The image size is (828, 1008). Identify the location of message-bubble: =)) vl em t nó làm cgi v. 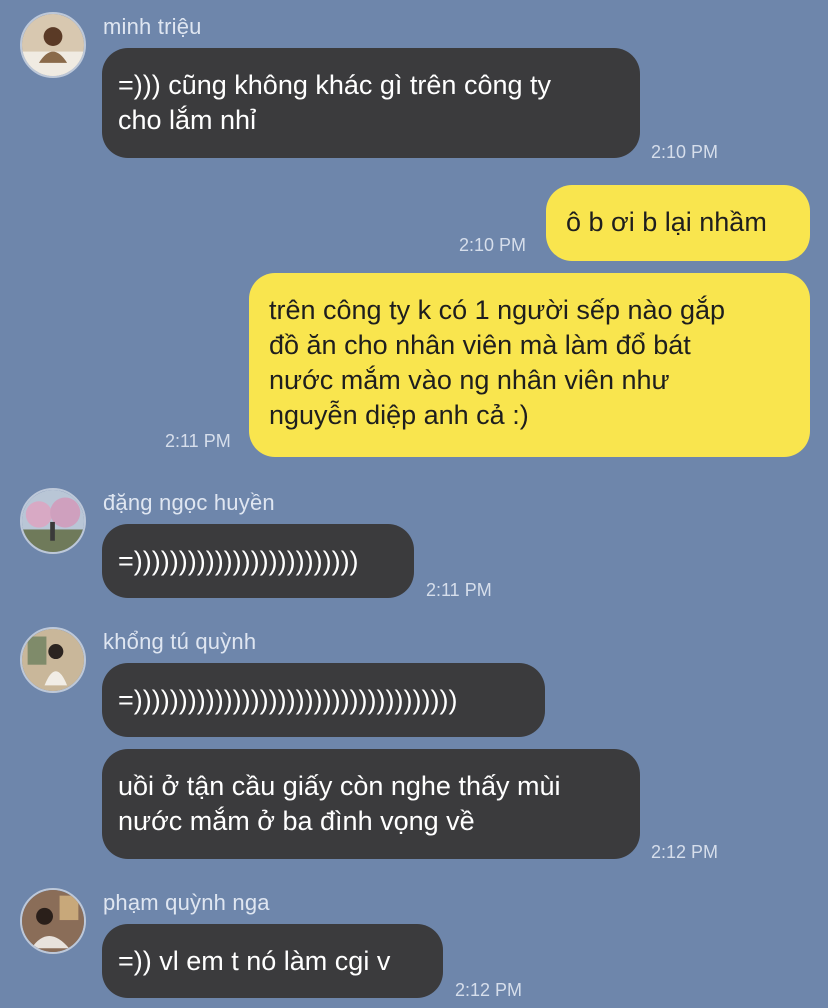
(272, 961).